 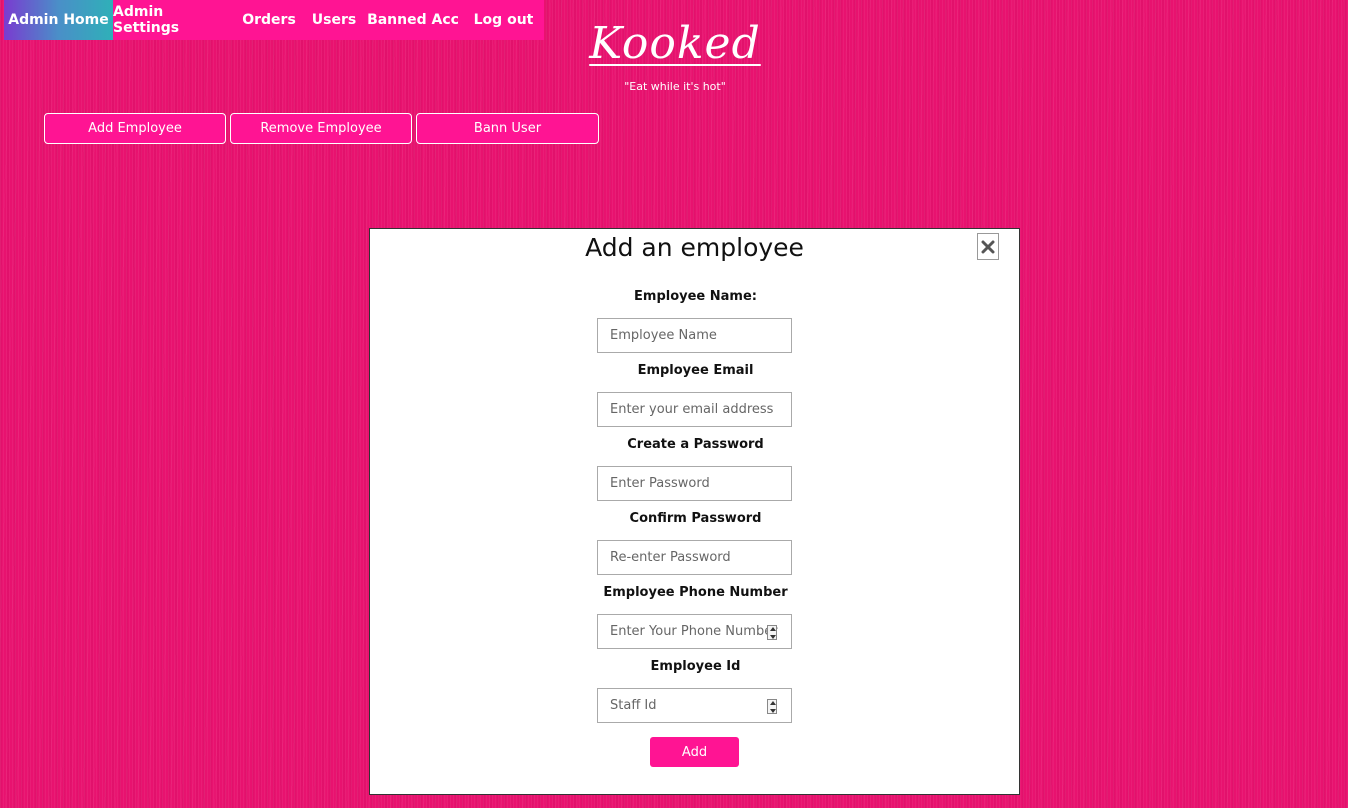 I want to click on nav-admin-home: Admin Home, so click(x=58, y=20).